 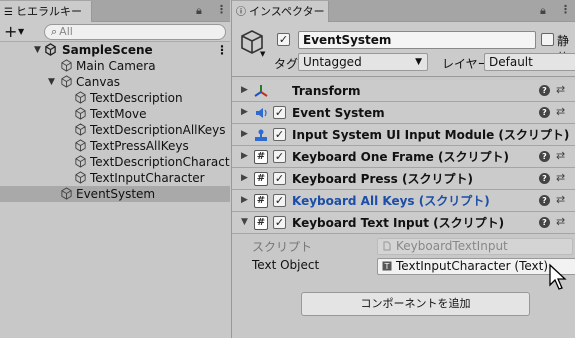 I want to click on tree-item: TextInputCharacter, so click(x=115, y=178).